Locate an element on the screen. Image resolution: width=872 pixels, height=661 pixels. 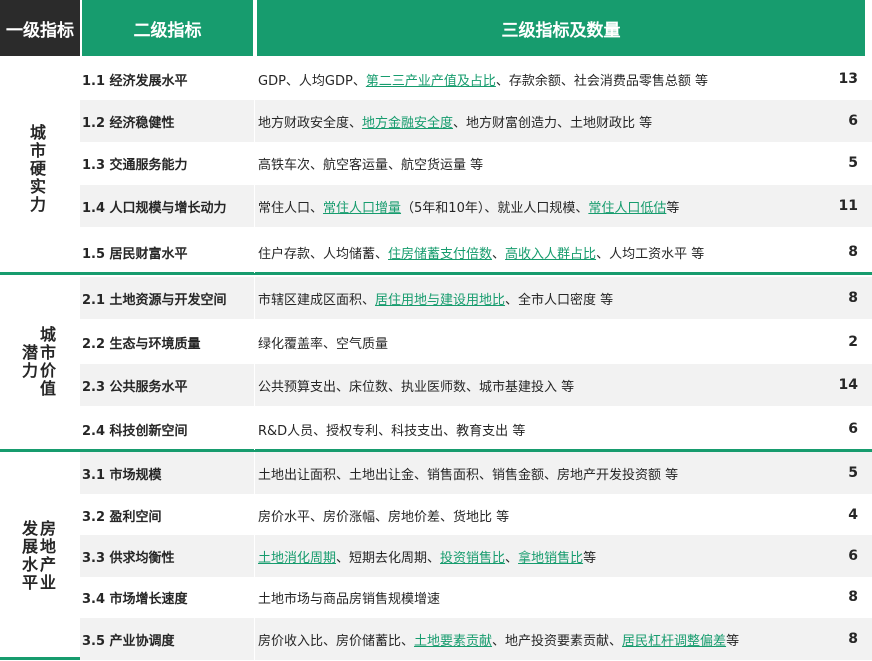
indicator-text: 常住人口、 is located at coordinates (291, 208).